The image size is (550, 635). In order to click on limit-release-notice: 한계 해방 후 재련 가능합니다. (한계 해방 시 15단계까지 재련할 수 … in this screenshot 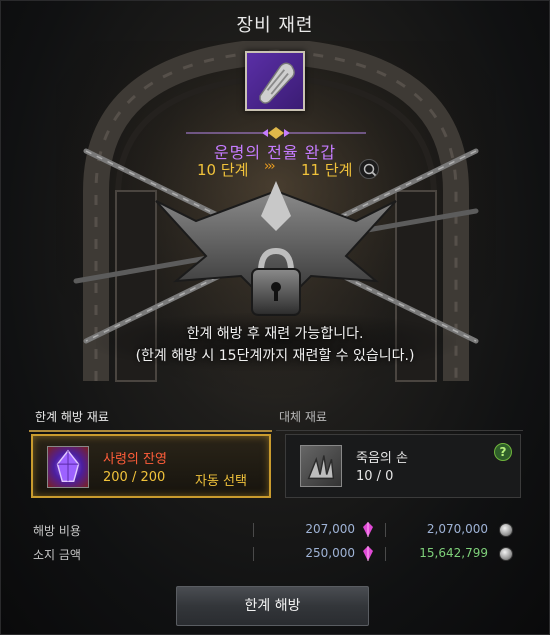, I will do `click(275, 345)`.